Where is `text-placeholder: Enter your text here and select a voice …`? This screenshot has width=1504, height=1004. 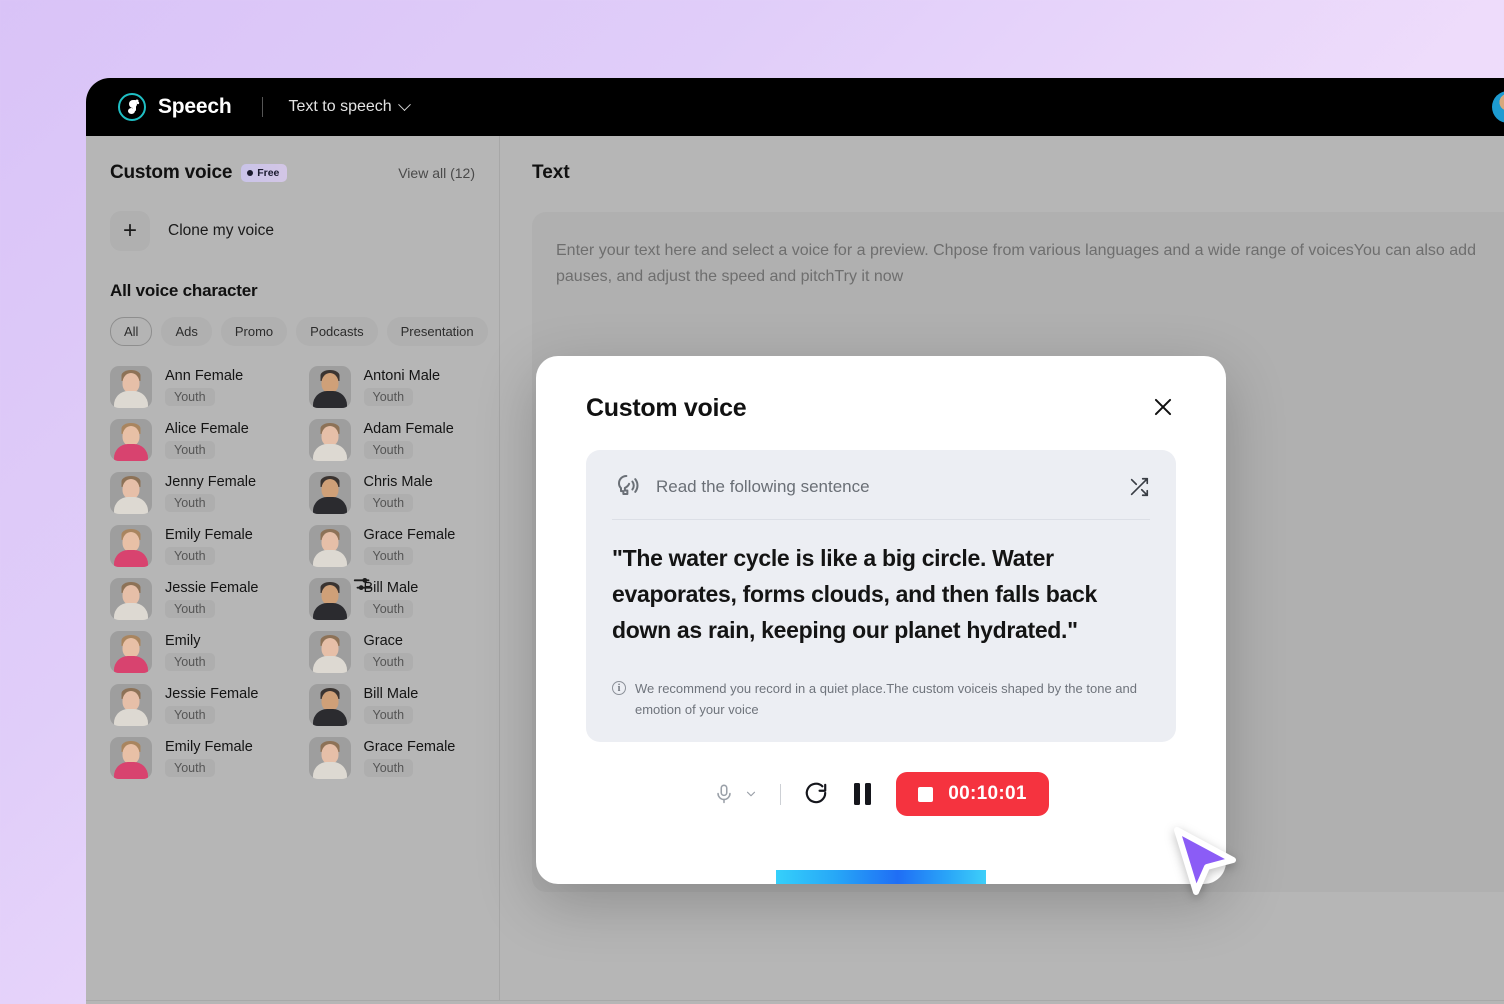 text-placeholder: Enter your text here and select a voice … is located at coordinates (1016, 263).